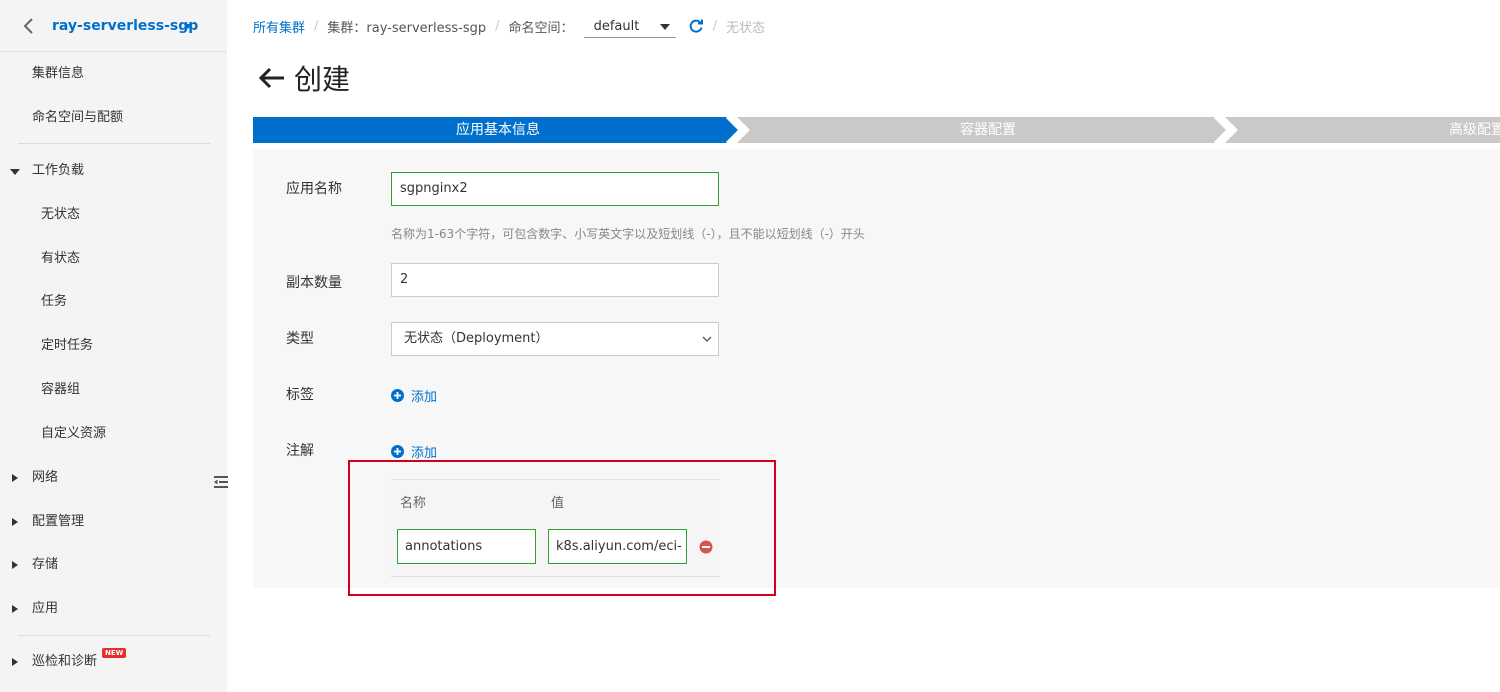  I want to click on namespace-select: default, so click(629, 26).